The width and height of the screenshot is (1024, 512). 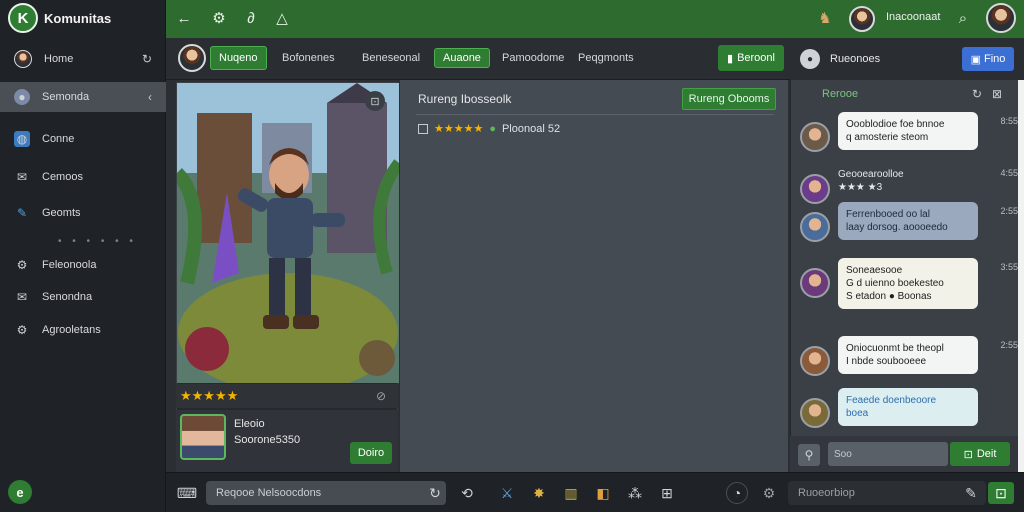 I want to click on chat-subtitle: Rerooe, so click(x=840, y=94).